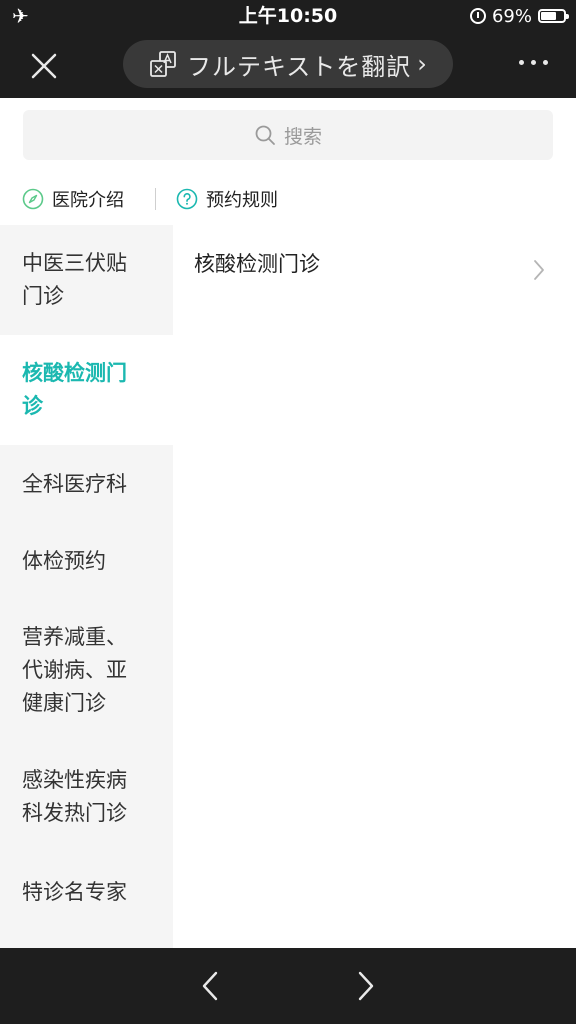 The width and height of the screenshot is (576, 1024). I want to click on sidebar-item-line: 特诊名专家, so click(74, 891).